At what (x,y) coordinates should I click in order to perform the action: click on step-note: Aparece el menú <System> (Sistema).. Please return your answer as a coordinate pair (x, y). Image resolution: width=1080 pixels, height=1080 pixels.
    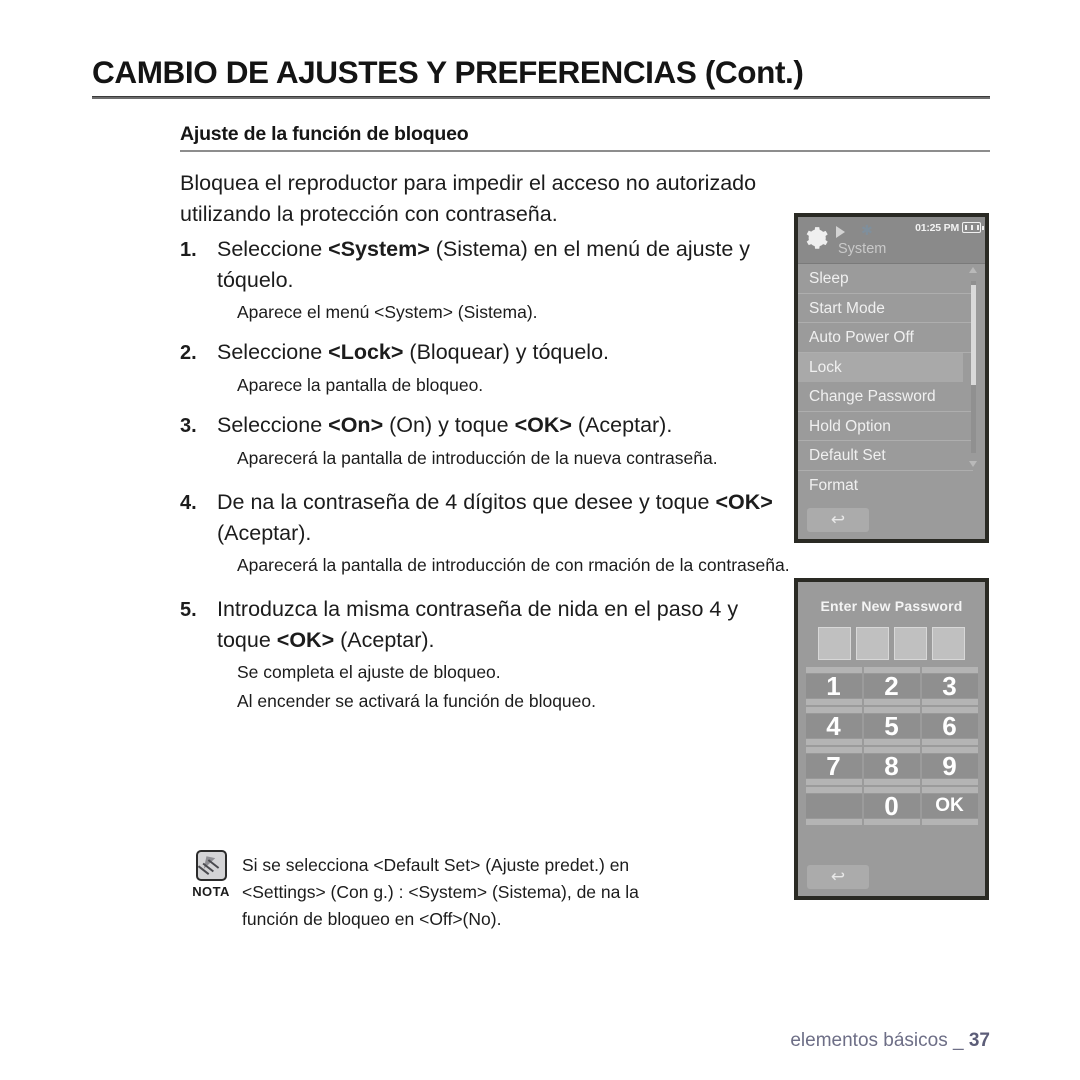
    Looking at the image, I should click on (387, 312).